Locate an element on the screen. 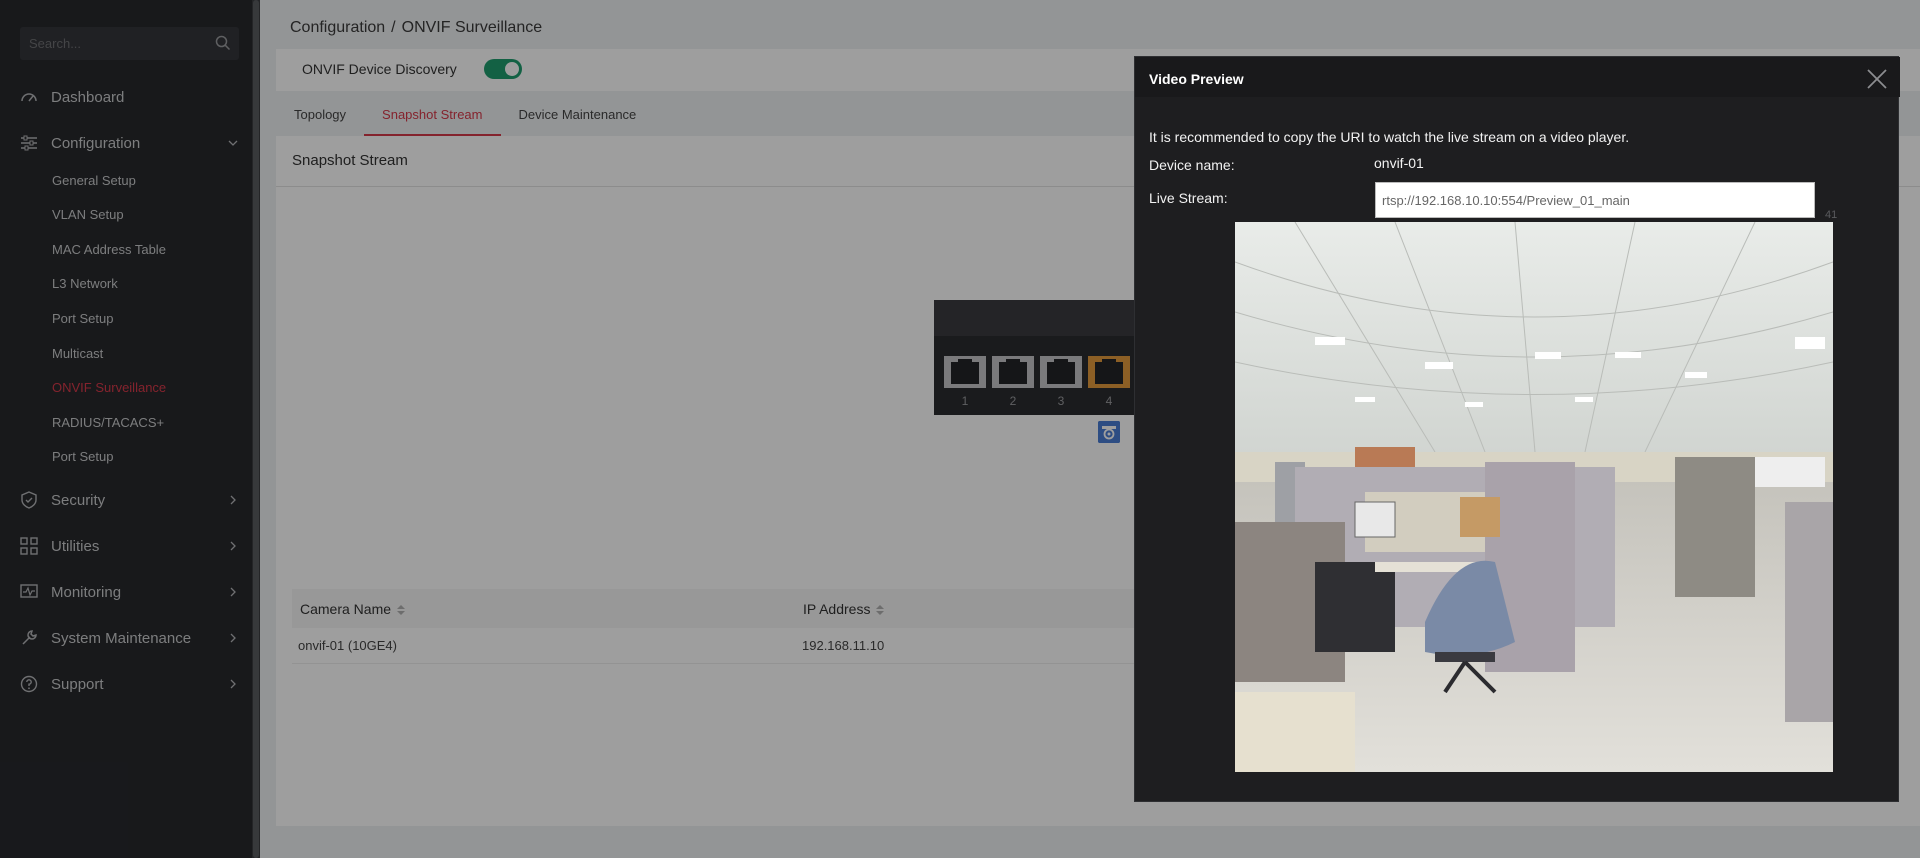  modal-header: Video Preview is located at coordinates (1517, 77).